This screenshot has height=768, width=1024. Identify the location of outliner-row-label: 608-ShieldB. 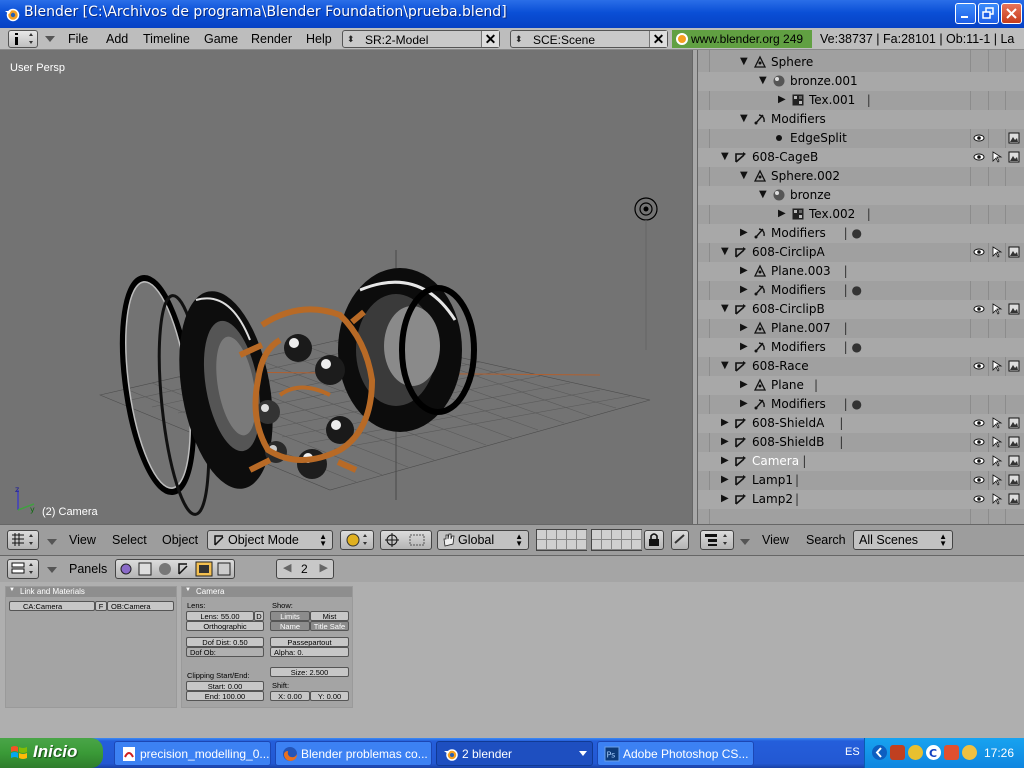
(788, 442).